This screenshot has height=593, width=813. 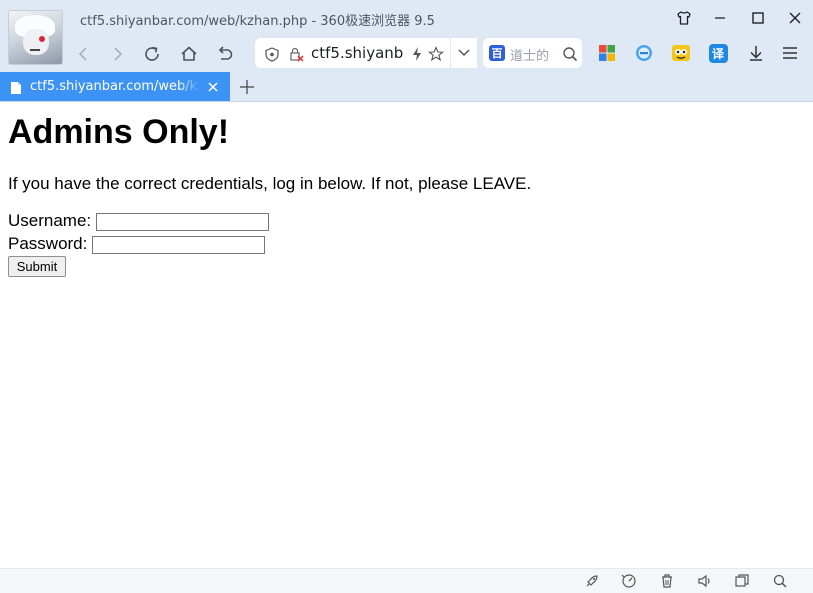 I want to click on minimize-button, so click(x=720, y=18).